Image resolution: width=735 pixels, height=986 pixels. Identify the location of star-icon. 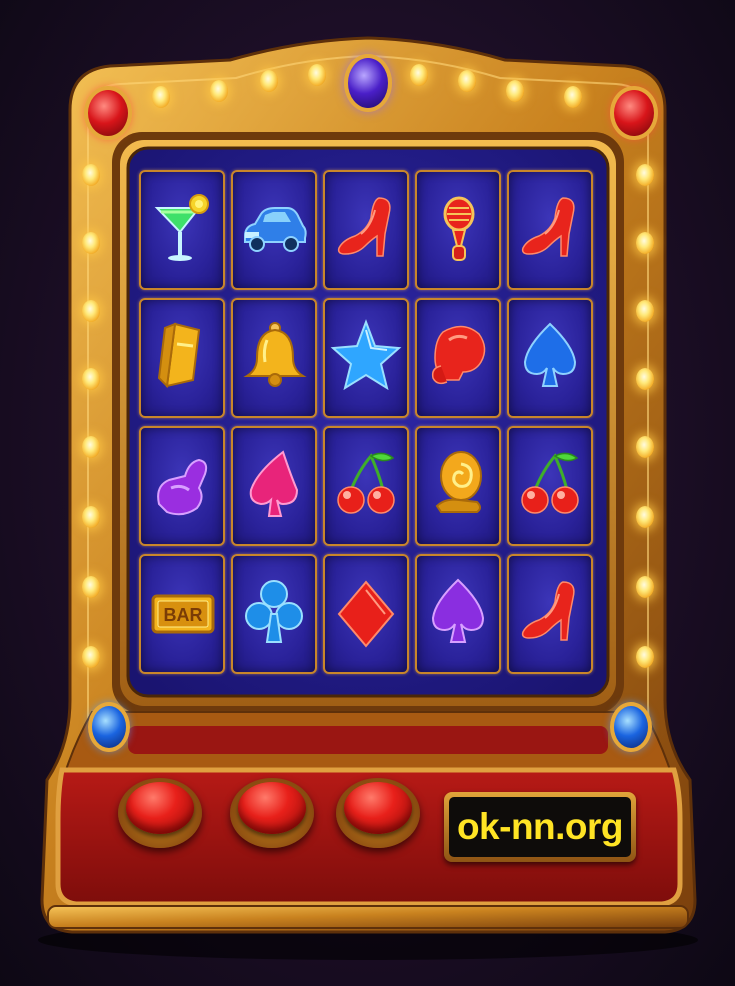
(366, 355).